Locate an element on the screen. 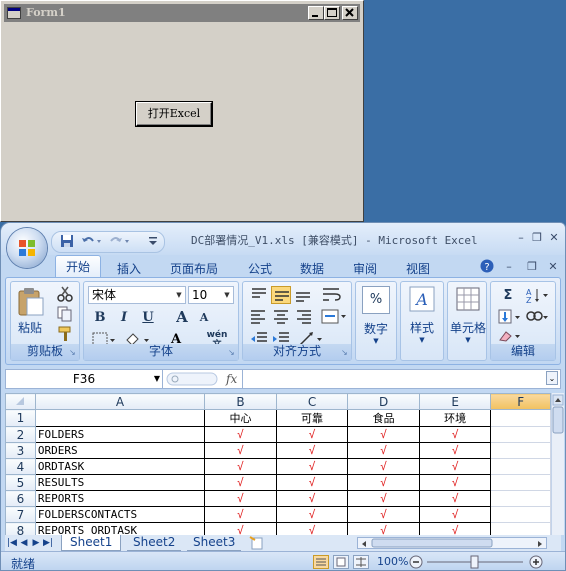 This screenshot has width=566, height=571. align-bottom-icon is located at coordinates (303, 295).